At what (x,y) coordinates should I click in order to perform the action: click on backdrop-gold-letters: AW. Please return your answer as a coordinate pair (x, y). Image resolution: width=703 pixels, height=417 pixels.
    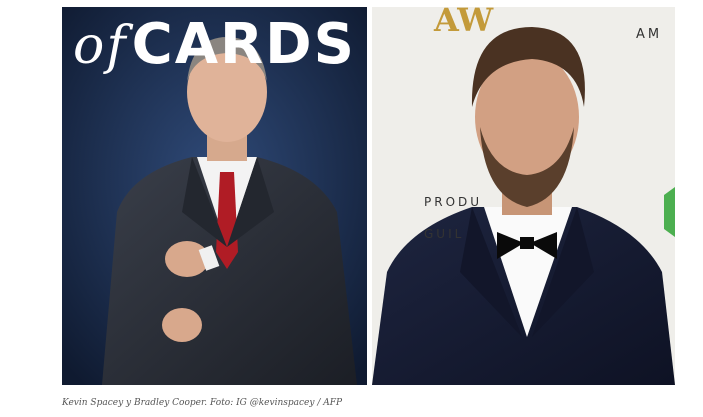
    Looking at the image, I should click on (464, 23).